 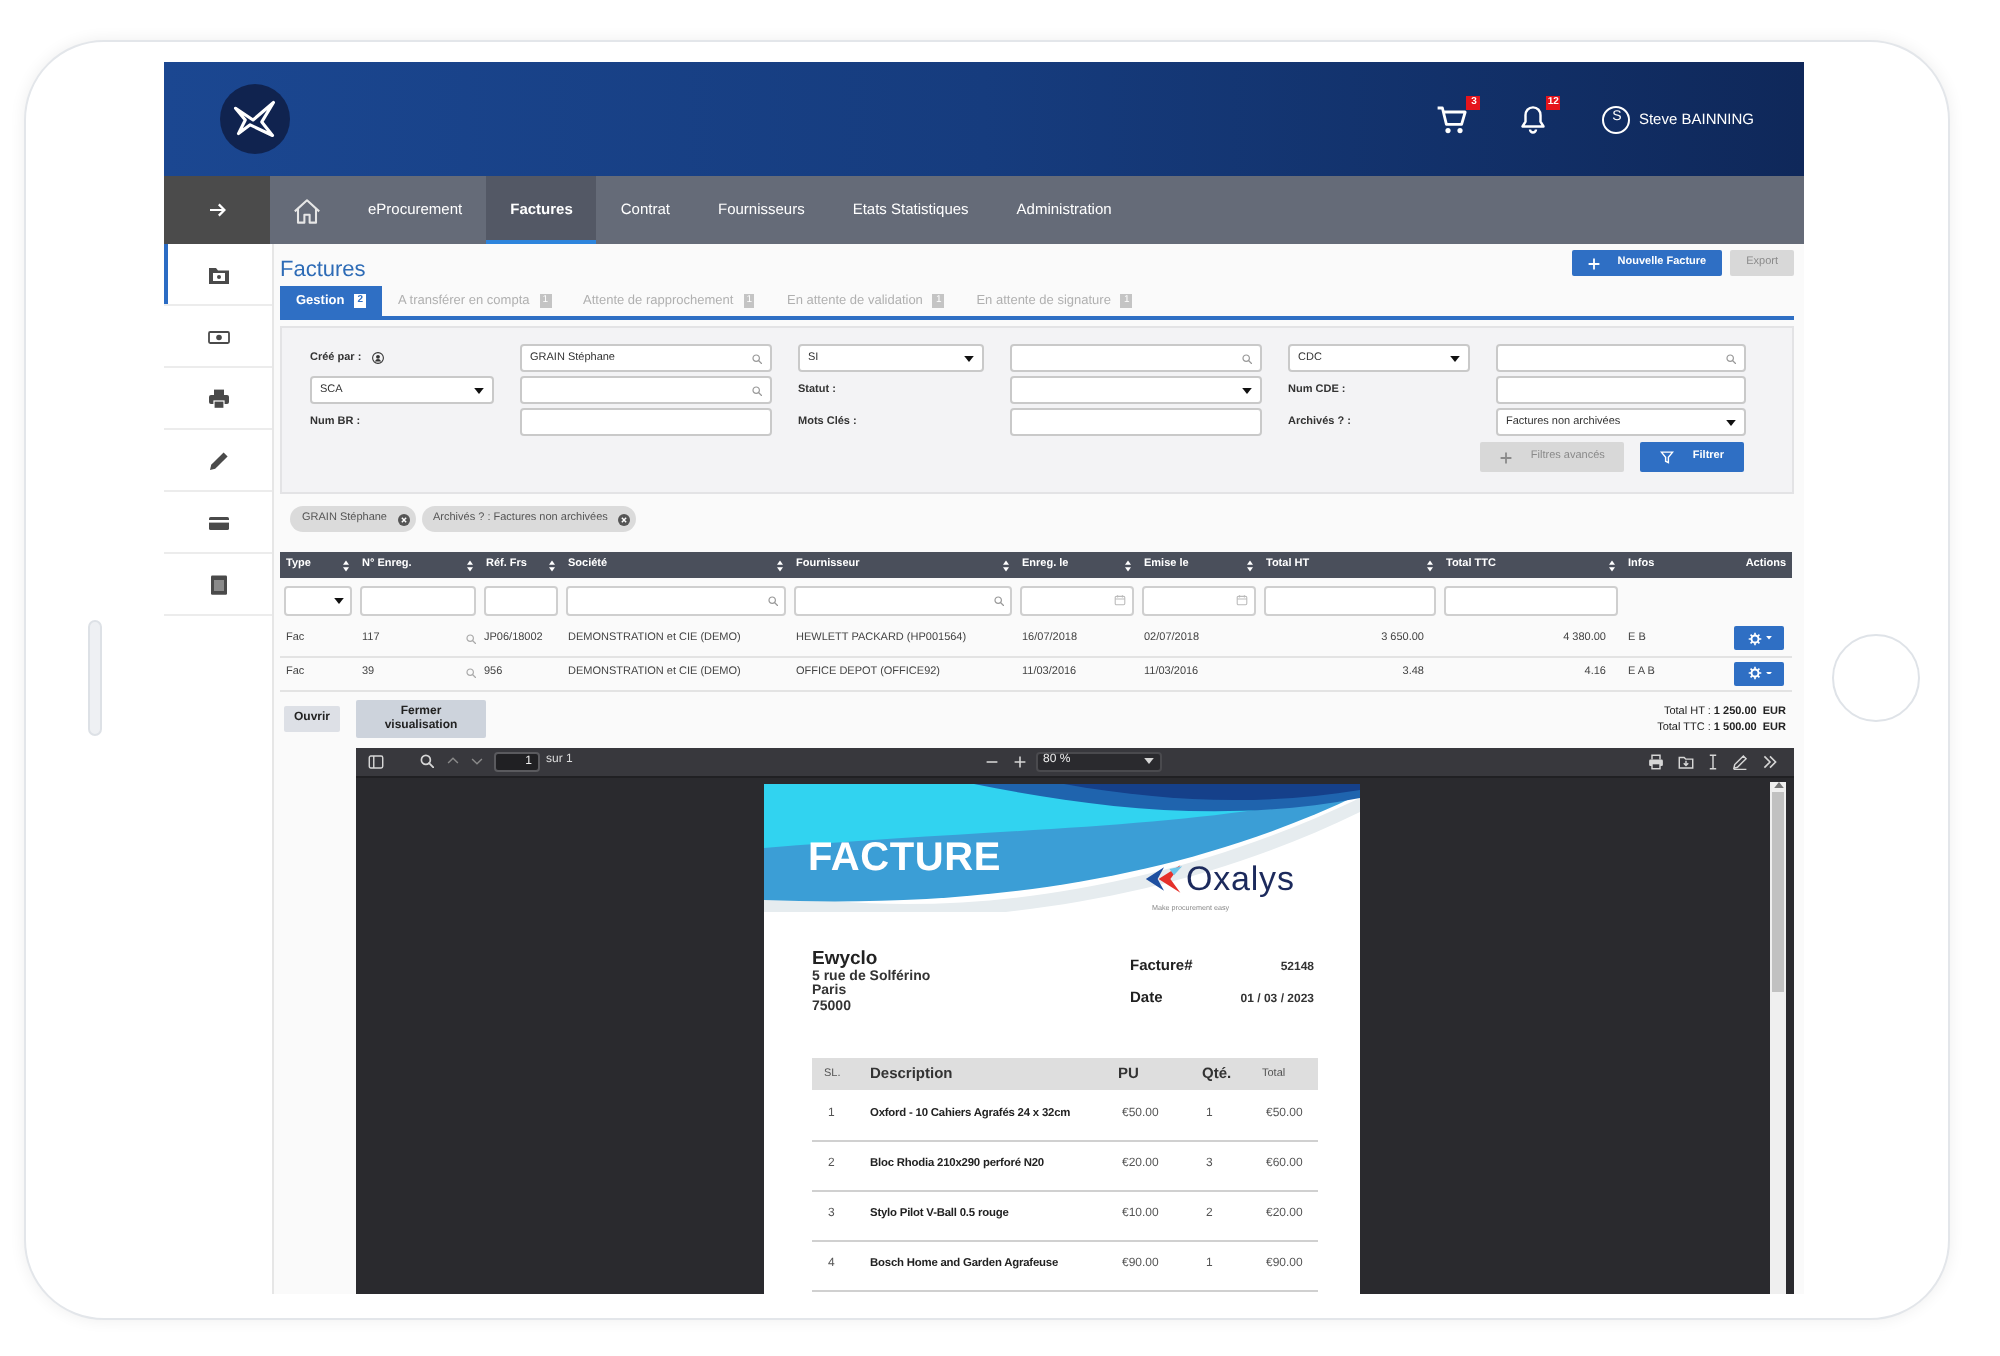 I want to click on chevron-mark-icon, so click(x=1164, y=878).